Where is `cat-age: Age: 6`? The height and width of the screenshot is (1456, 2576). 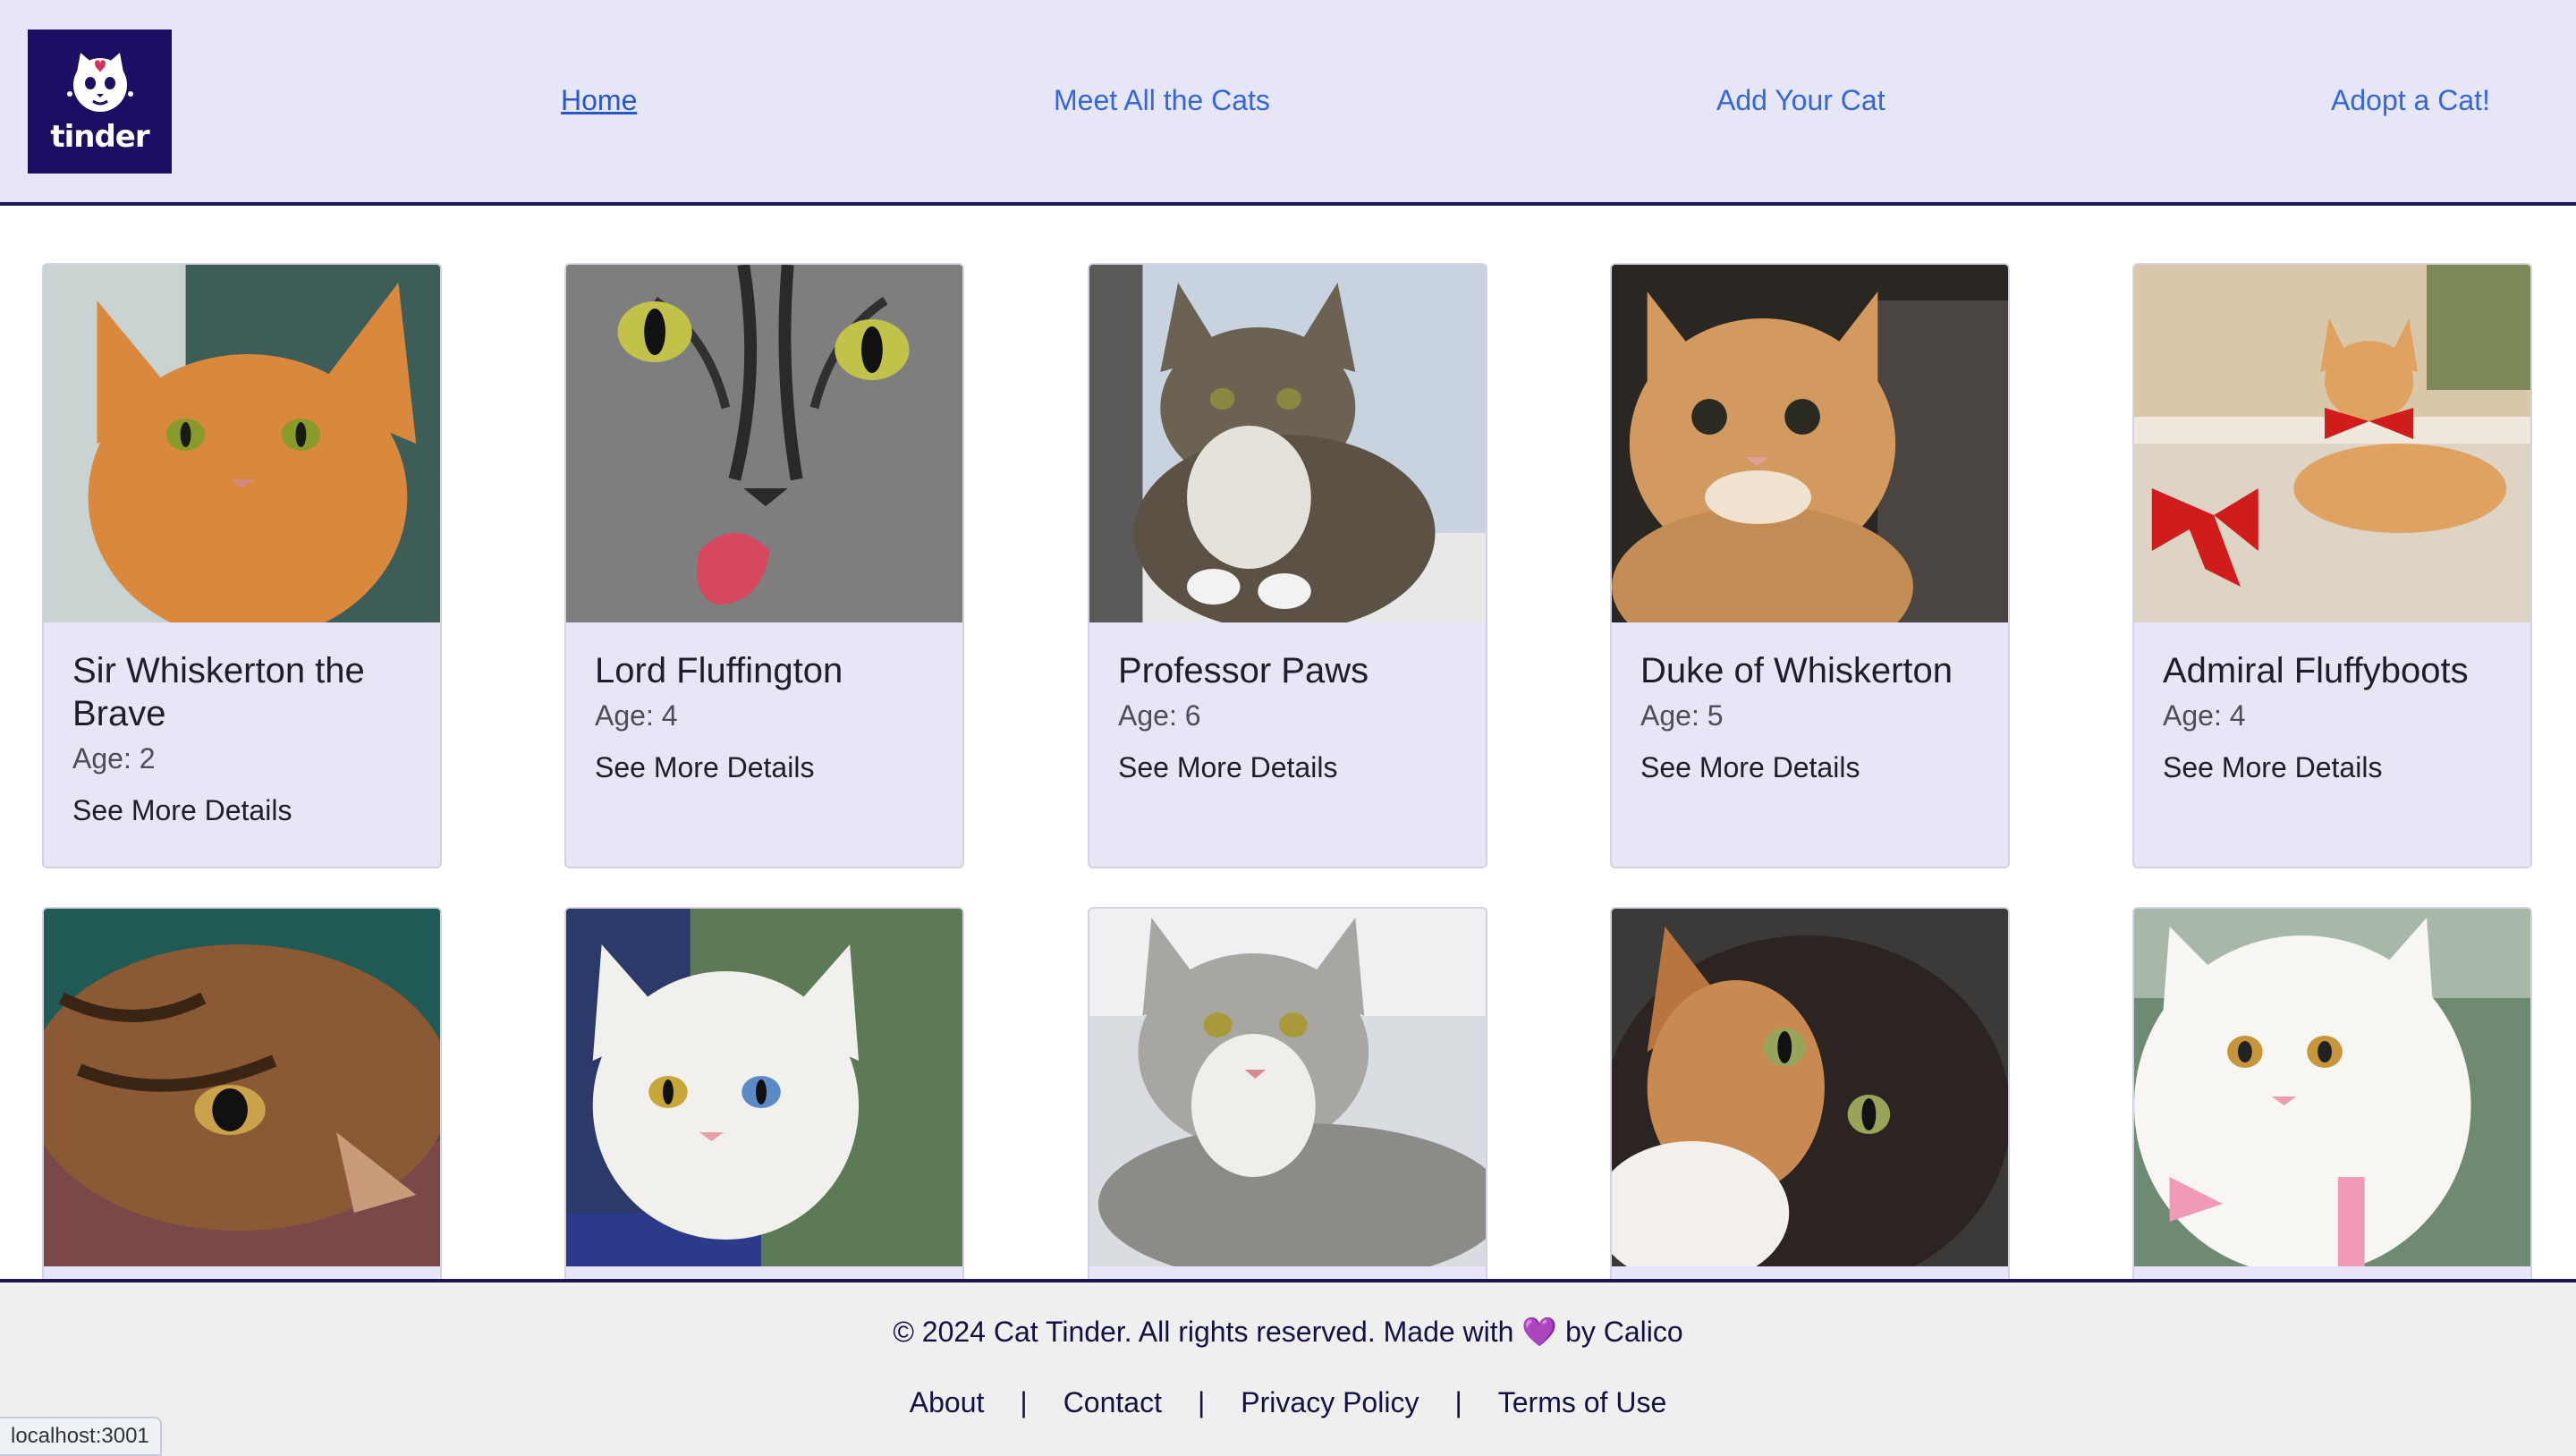 cat-age: Age: 6 is located at coordinates (1159, 715).